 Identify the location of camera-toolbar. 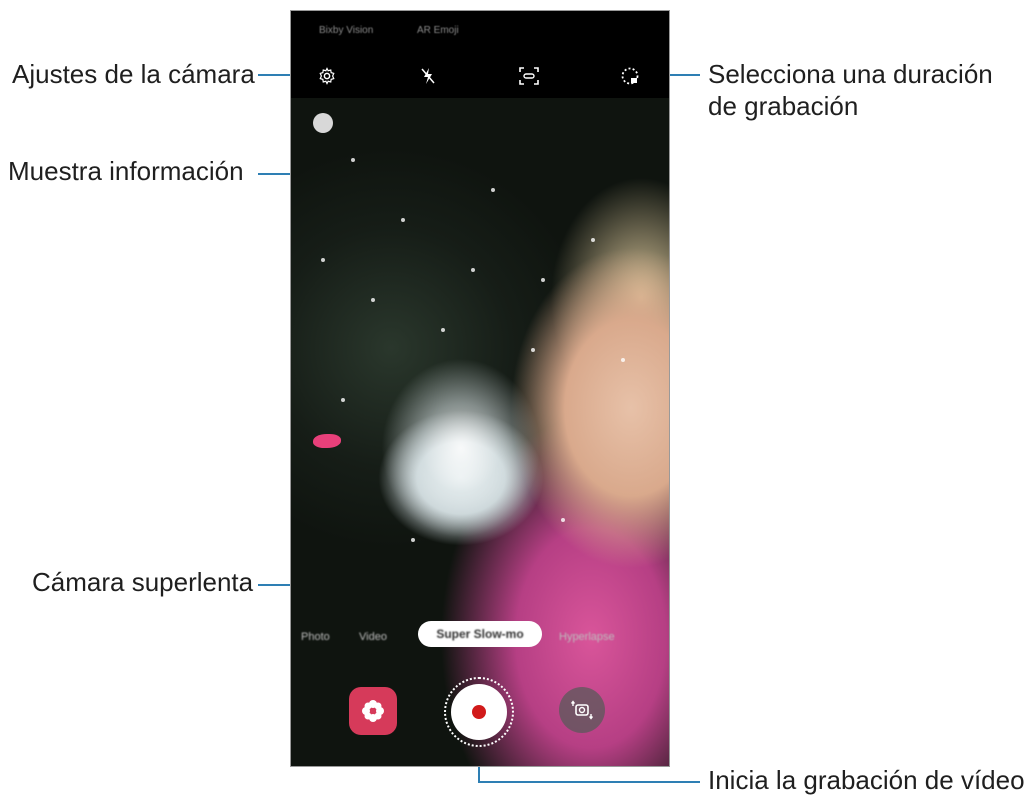
(480, 76).